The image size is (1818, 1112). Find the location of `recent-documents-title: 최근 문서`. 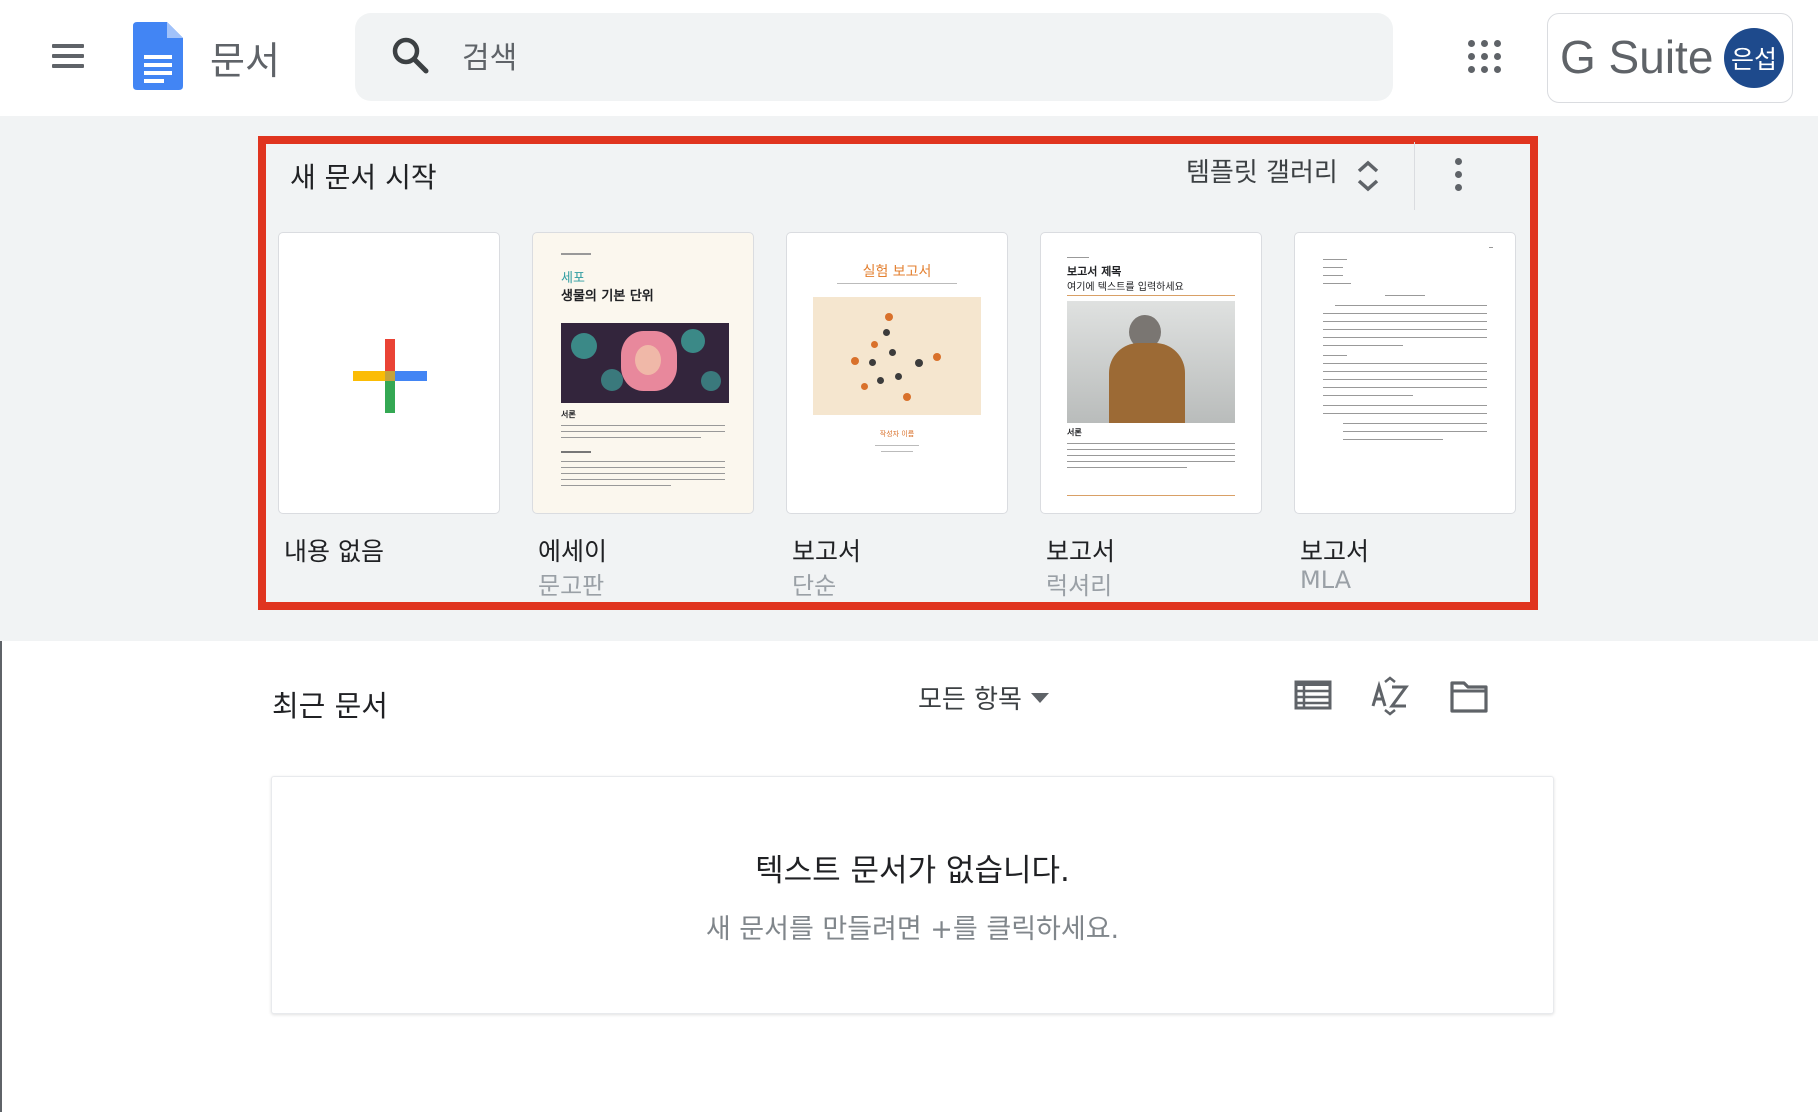

recent-documents-title: 최근 문서 is located at coordinates (330, 706).